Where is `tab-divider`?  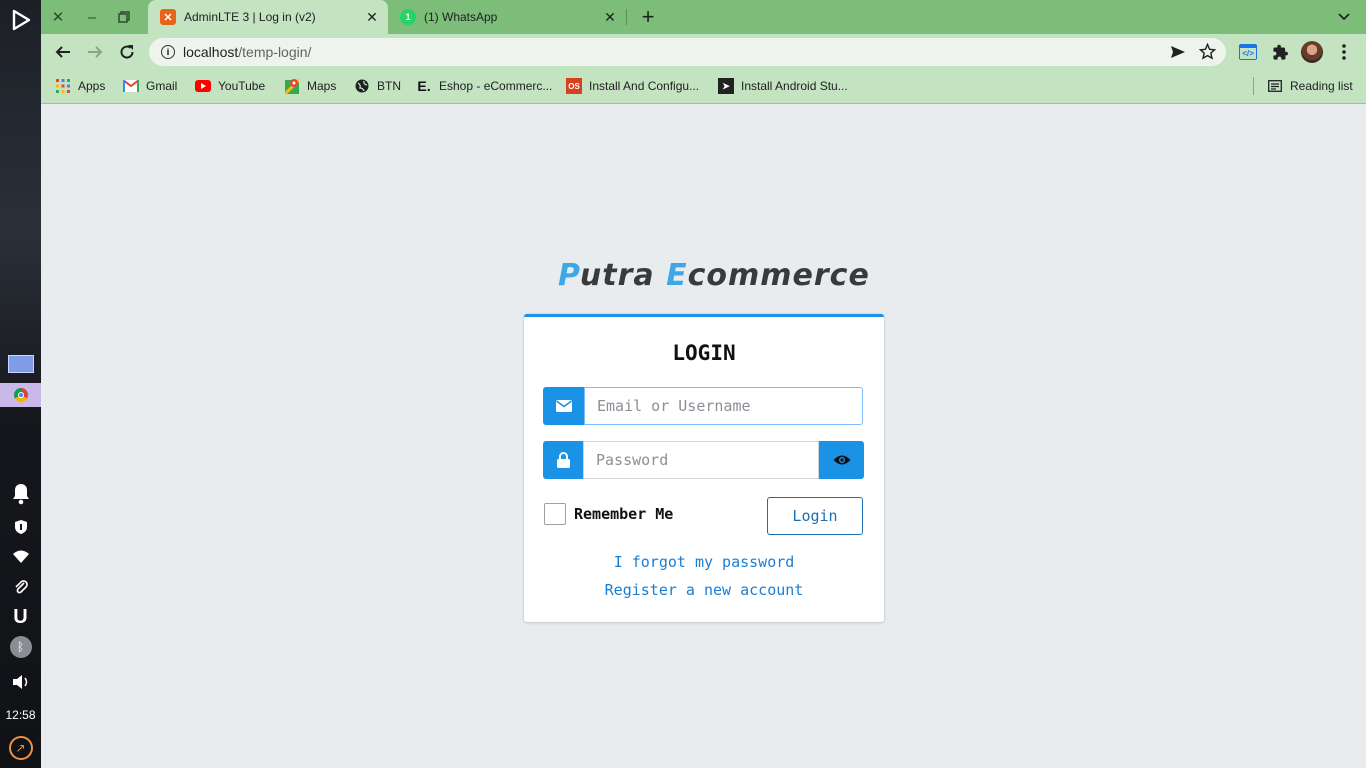
tab-divider is located at coordinates (626, 17).